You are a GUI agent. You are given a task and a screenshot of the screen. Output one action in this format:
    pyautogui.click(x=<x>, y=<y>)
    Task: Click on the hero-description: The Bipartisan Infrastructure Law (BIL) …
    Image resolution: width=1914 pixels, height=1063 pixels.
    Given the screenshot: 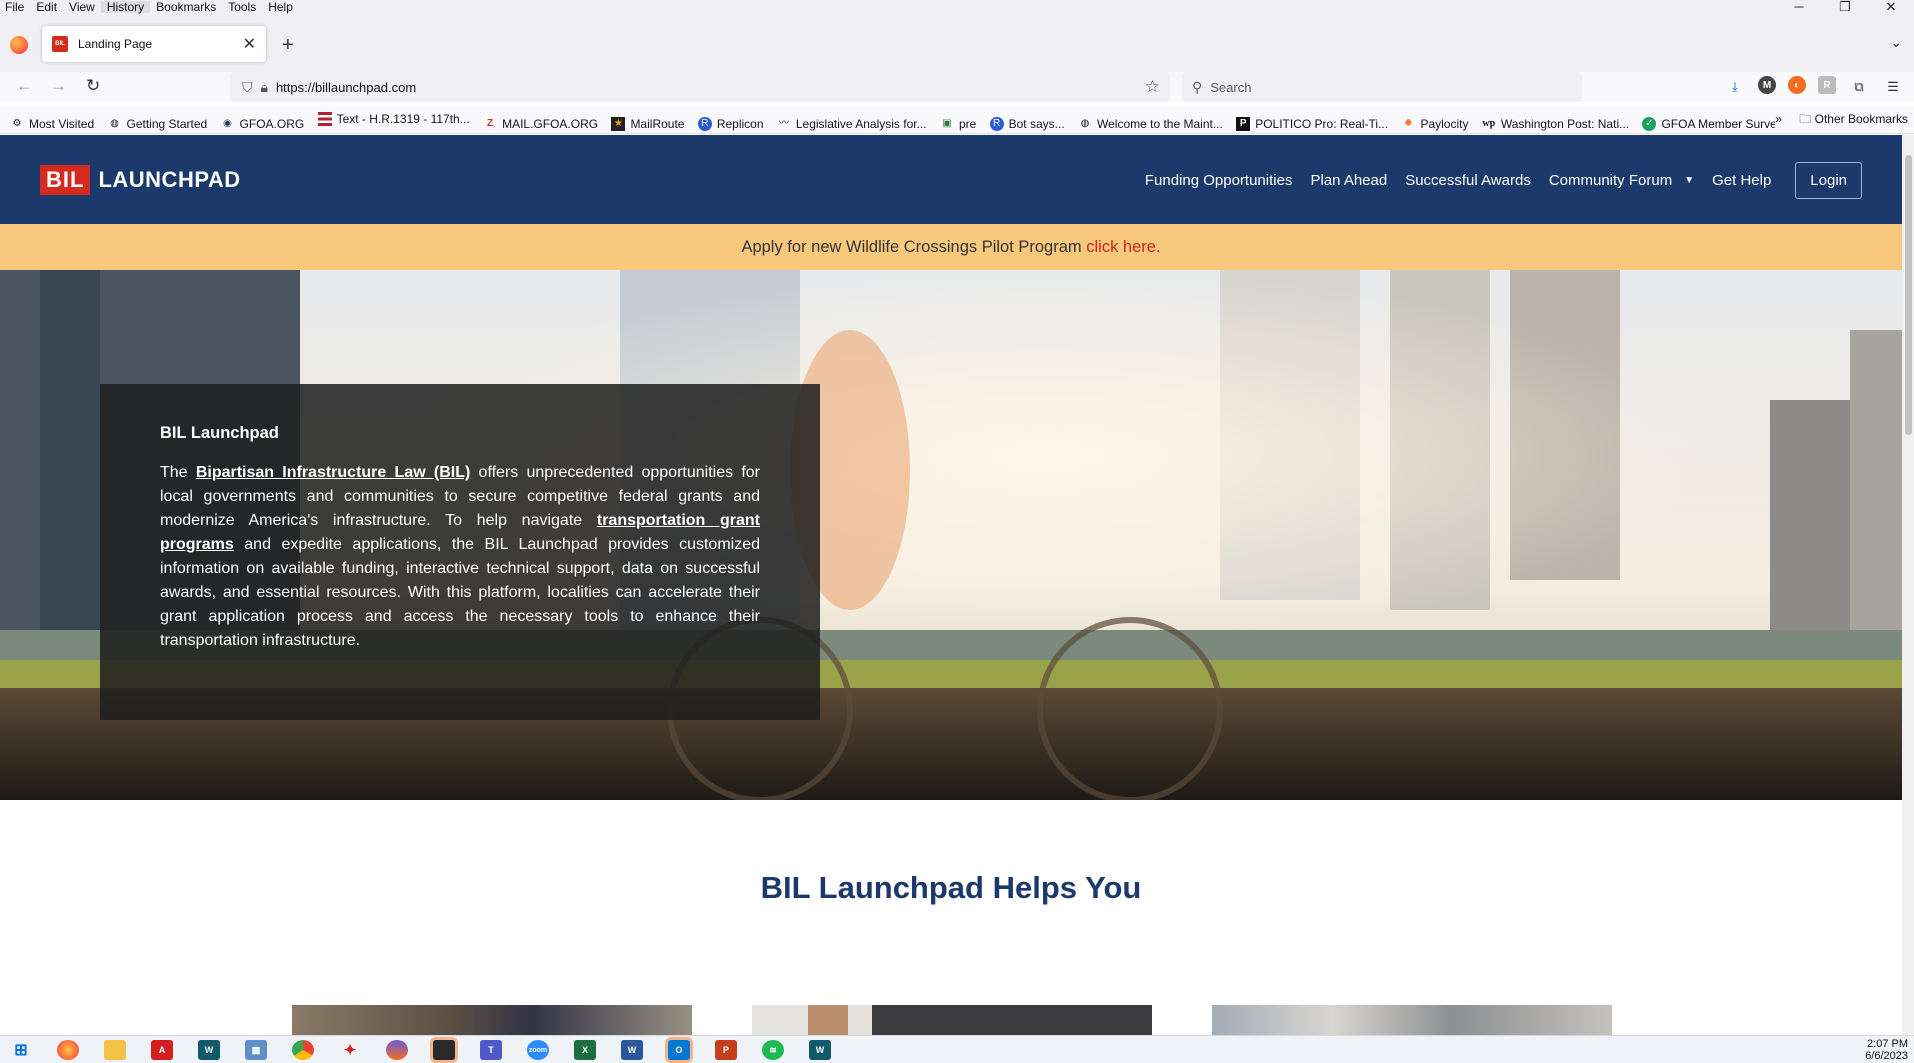 What is the action you would take?
    pyautogui.click(x=460, y=556)
    